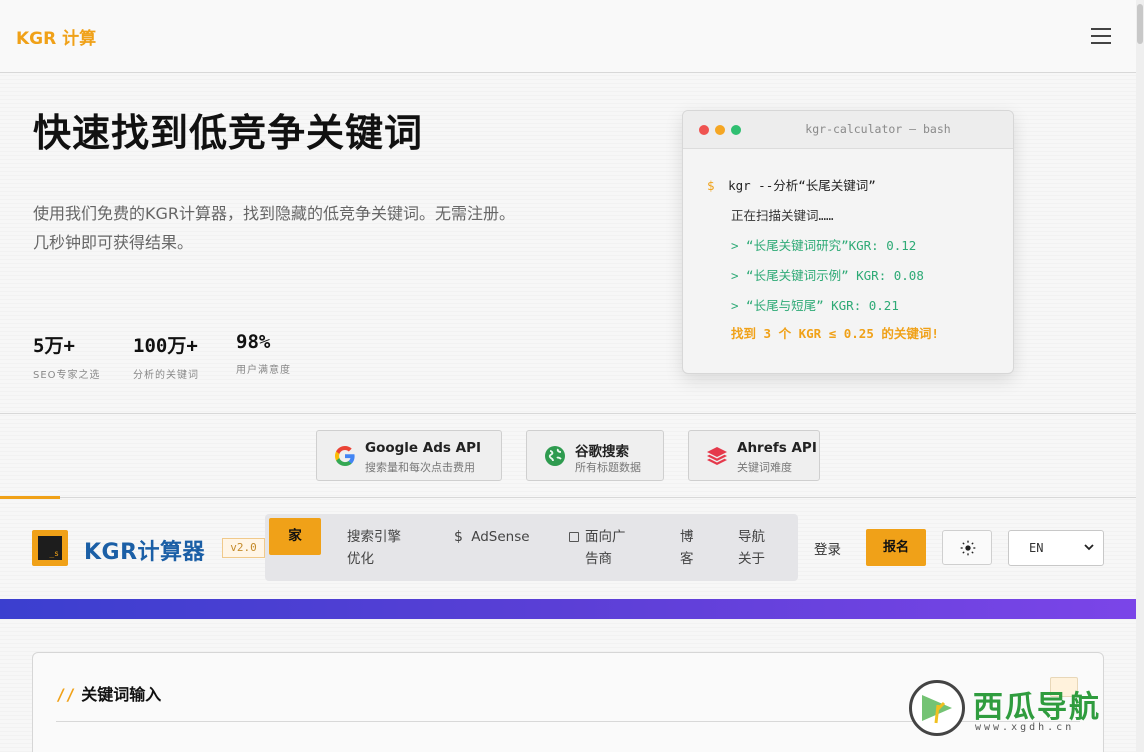 The height and width of the screenshot is (752, 1144). What do you see at coordinates (420, 467) in the screenshot?
I see `api-card-subtitle: 搜索量和每次点击费用` at bounding box center [420, 467].